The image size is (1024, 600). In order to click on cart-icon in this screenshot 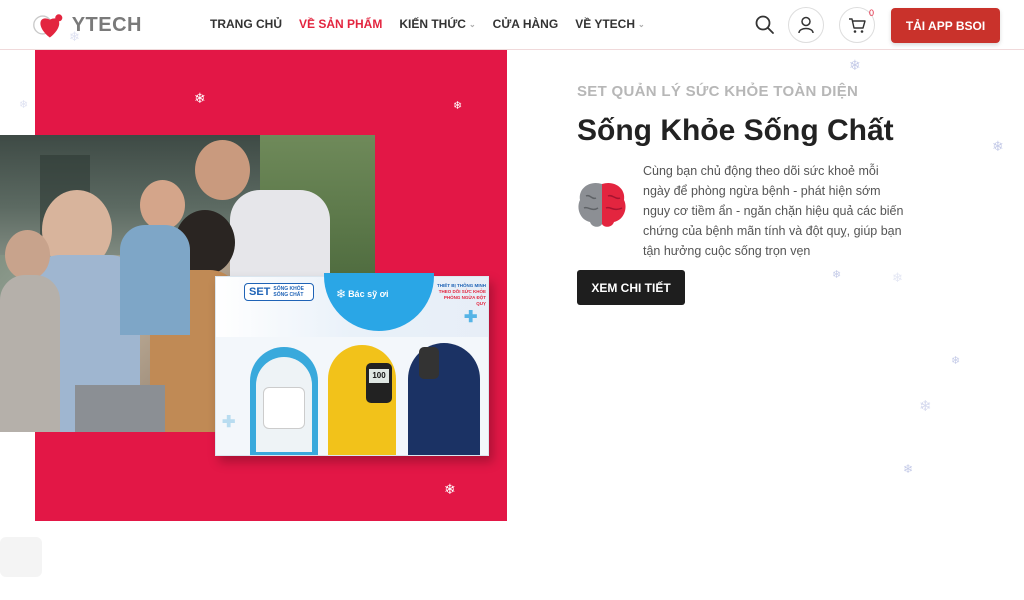, I will do `click(857, 25)`.